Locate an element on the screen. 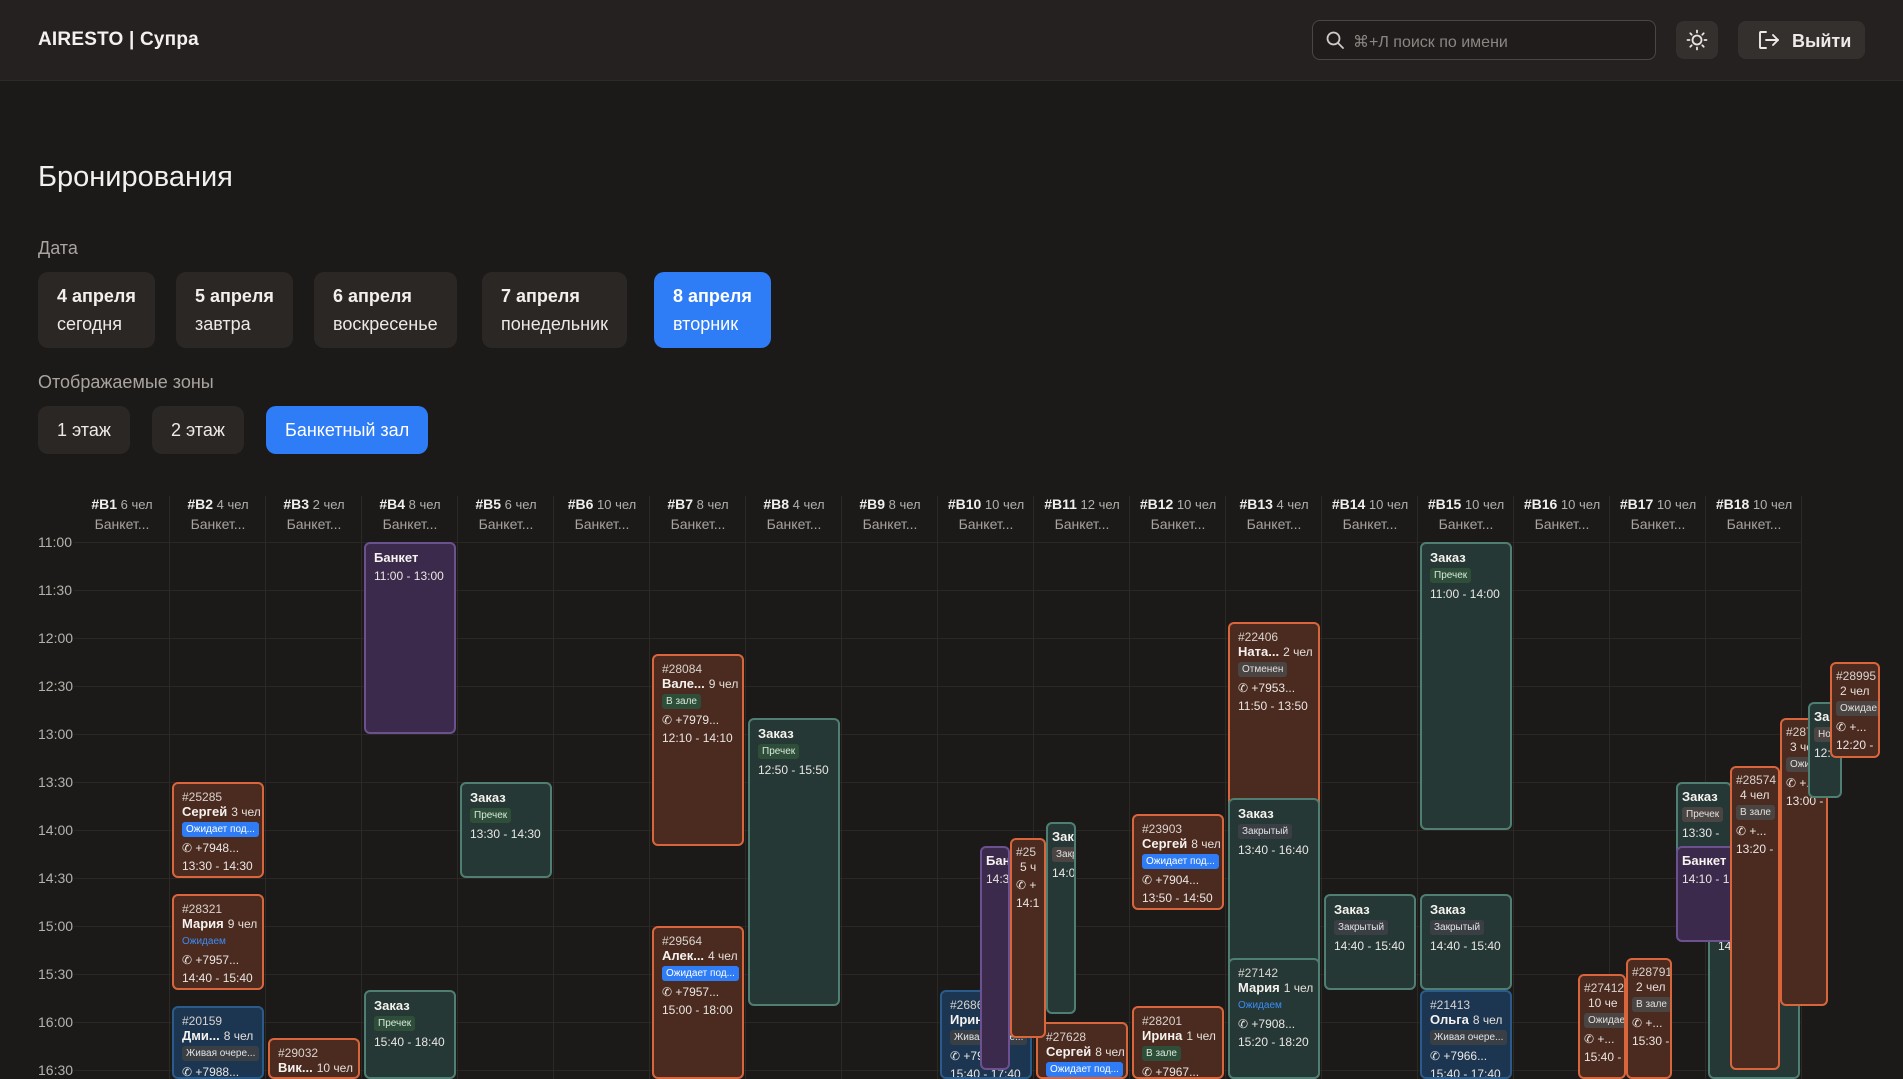 The image size is (1903, 1079). booking-time: 13:30 - is located at coordinates (1701, 833).